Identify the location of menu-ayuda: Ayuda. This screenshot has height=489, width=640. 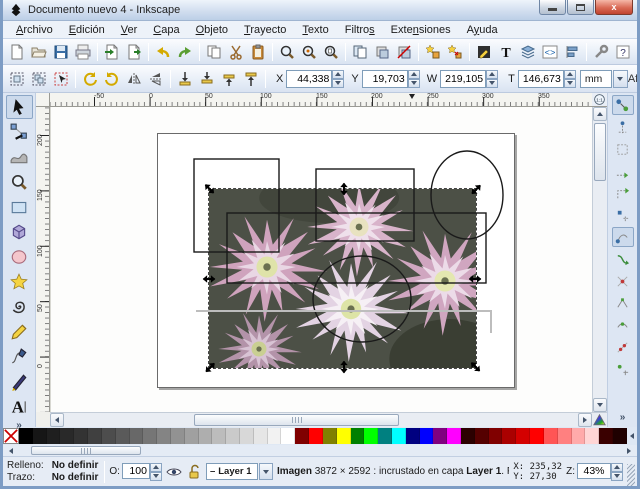
(482, 30).